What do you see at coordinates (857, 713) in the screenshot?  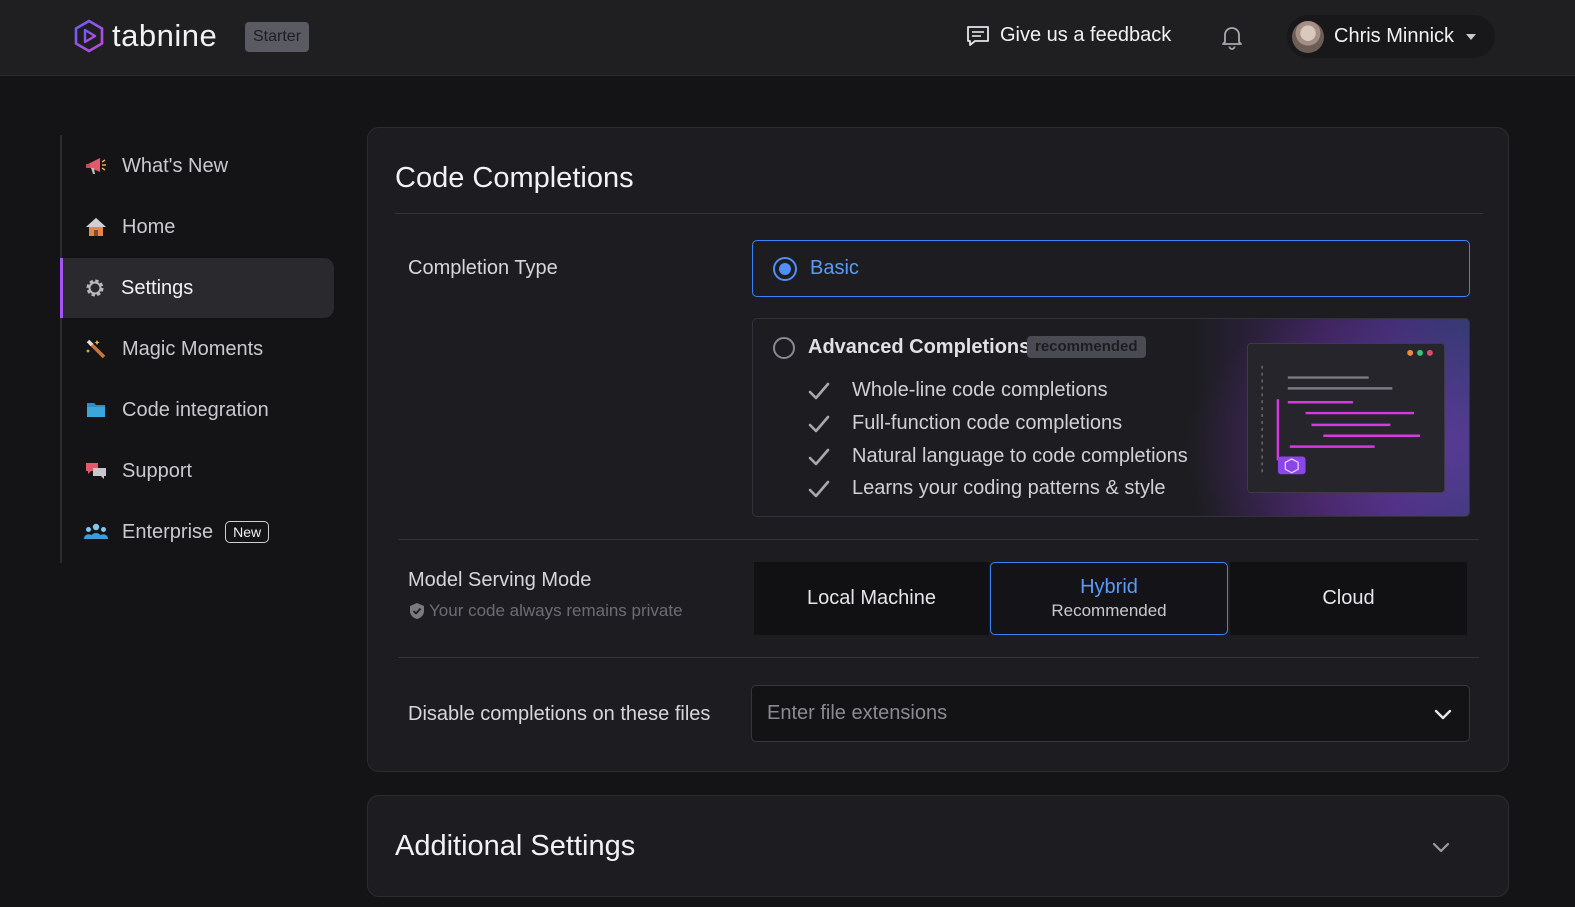 I see `file-extensions-placeholder: Enter file extensions` at bounding box center [857, 713].